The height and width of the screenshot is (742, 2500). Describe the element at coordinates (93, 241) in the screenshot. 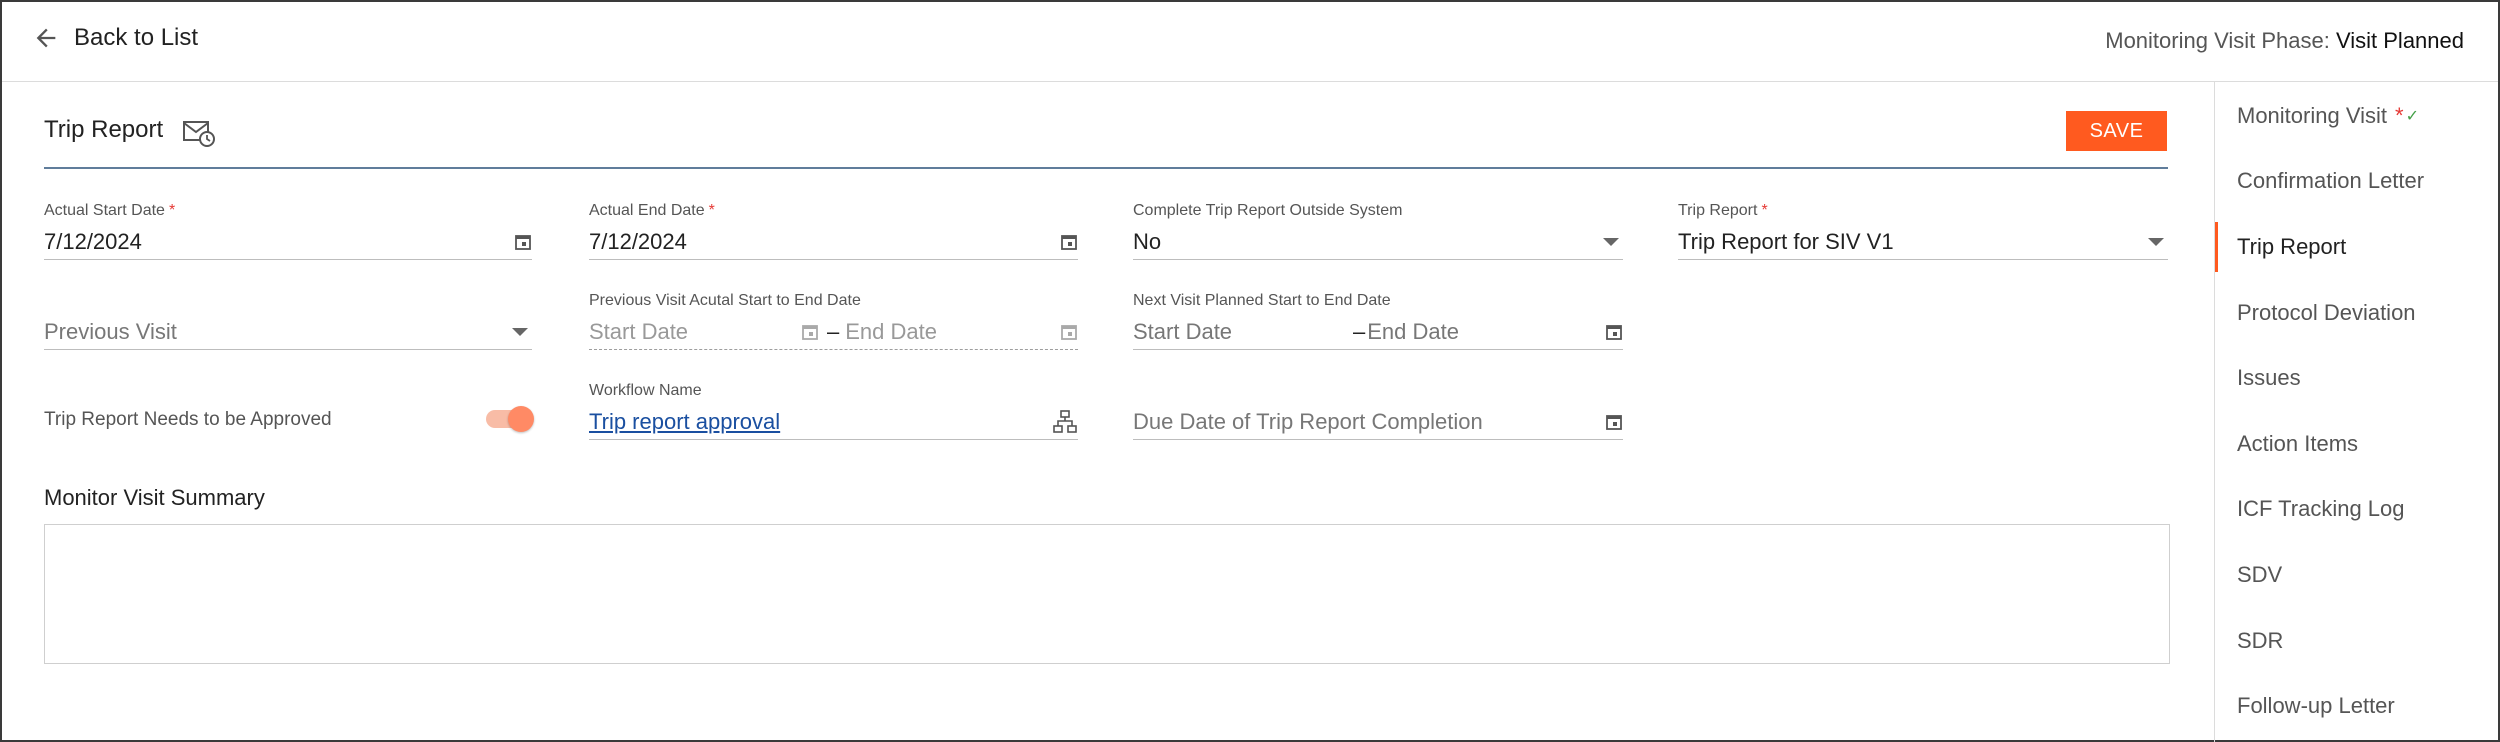

I see `actual-start-date-value: 7/12/2024` at that location.